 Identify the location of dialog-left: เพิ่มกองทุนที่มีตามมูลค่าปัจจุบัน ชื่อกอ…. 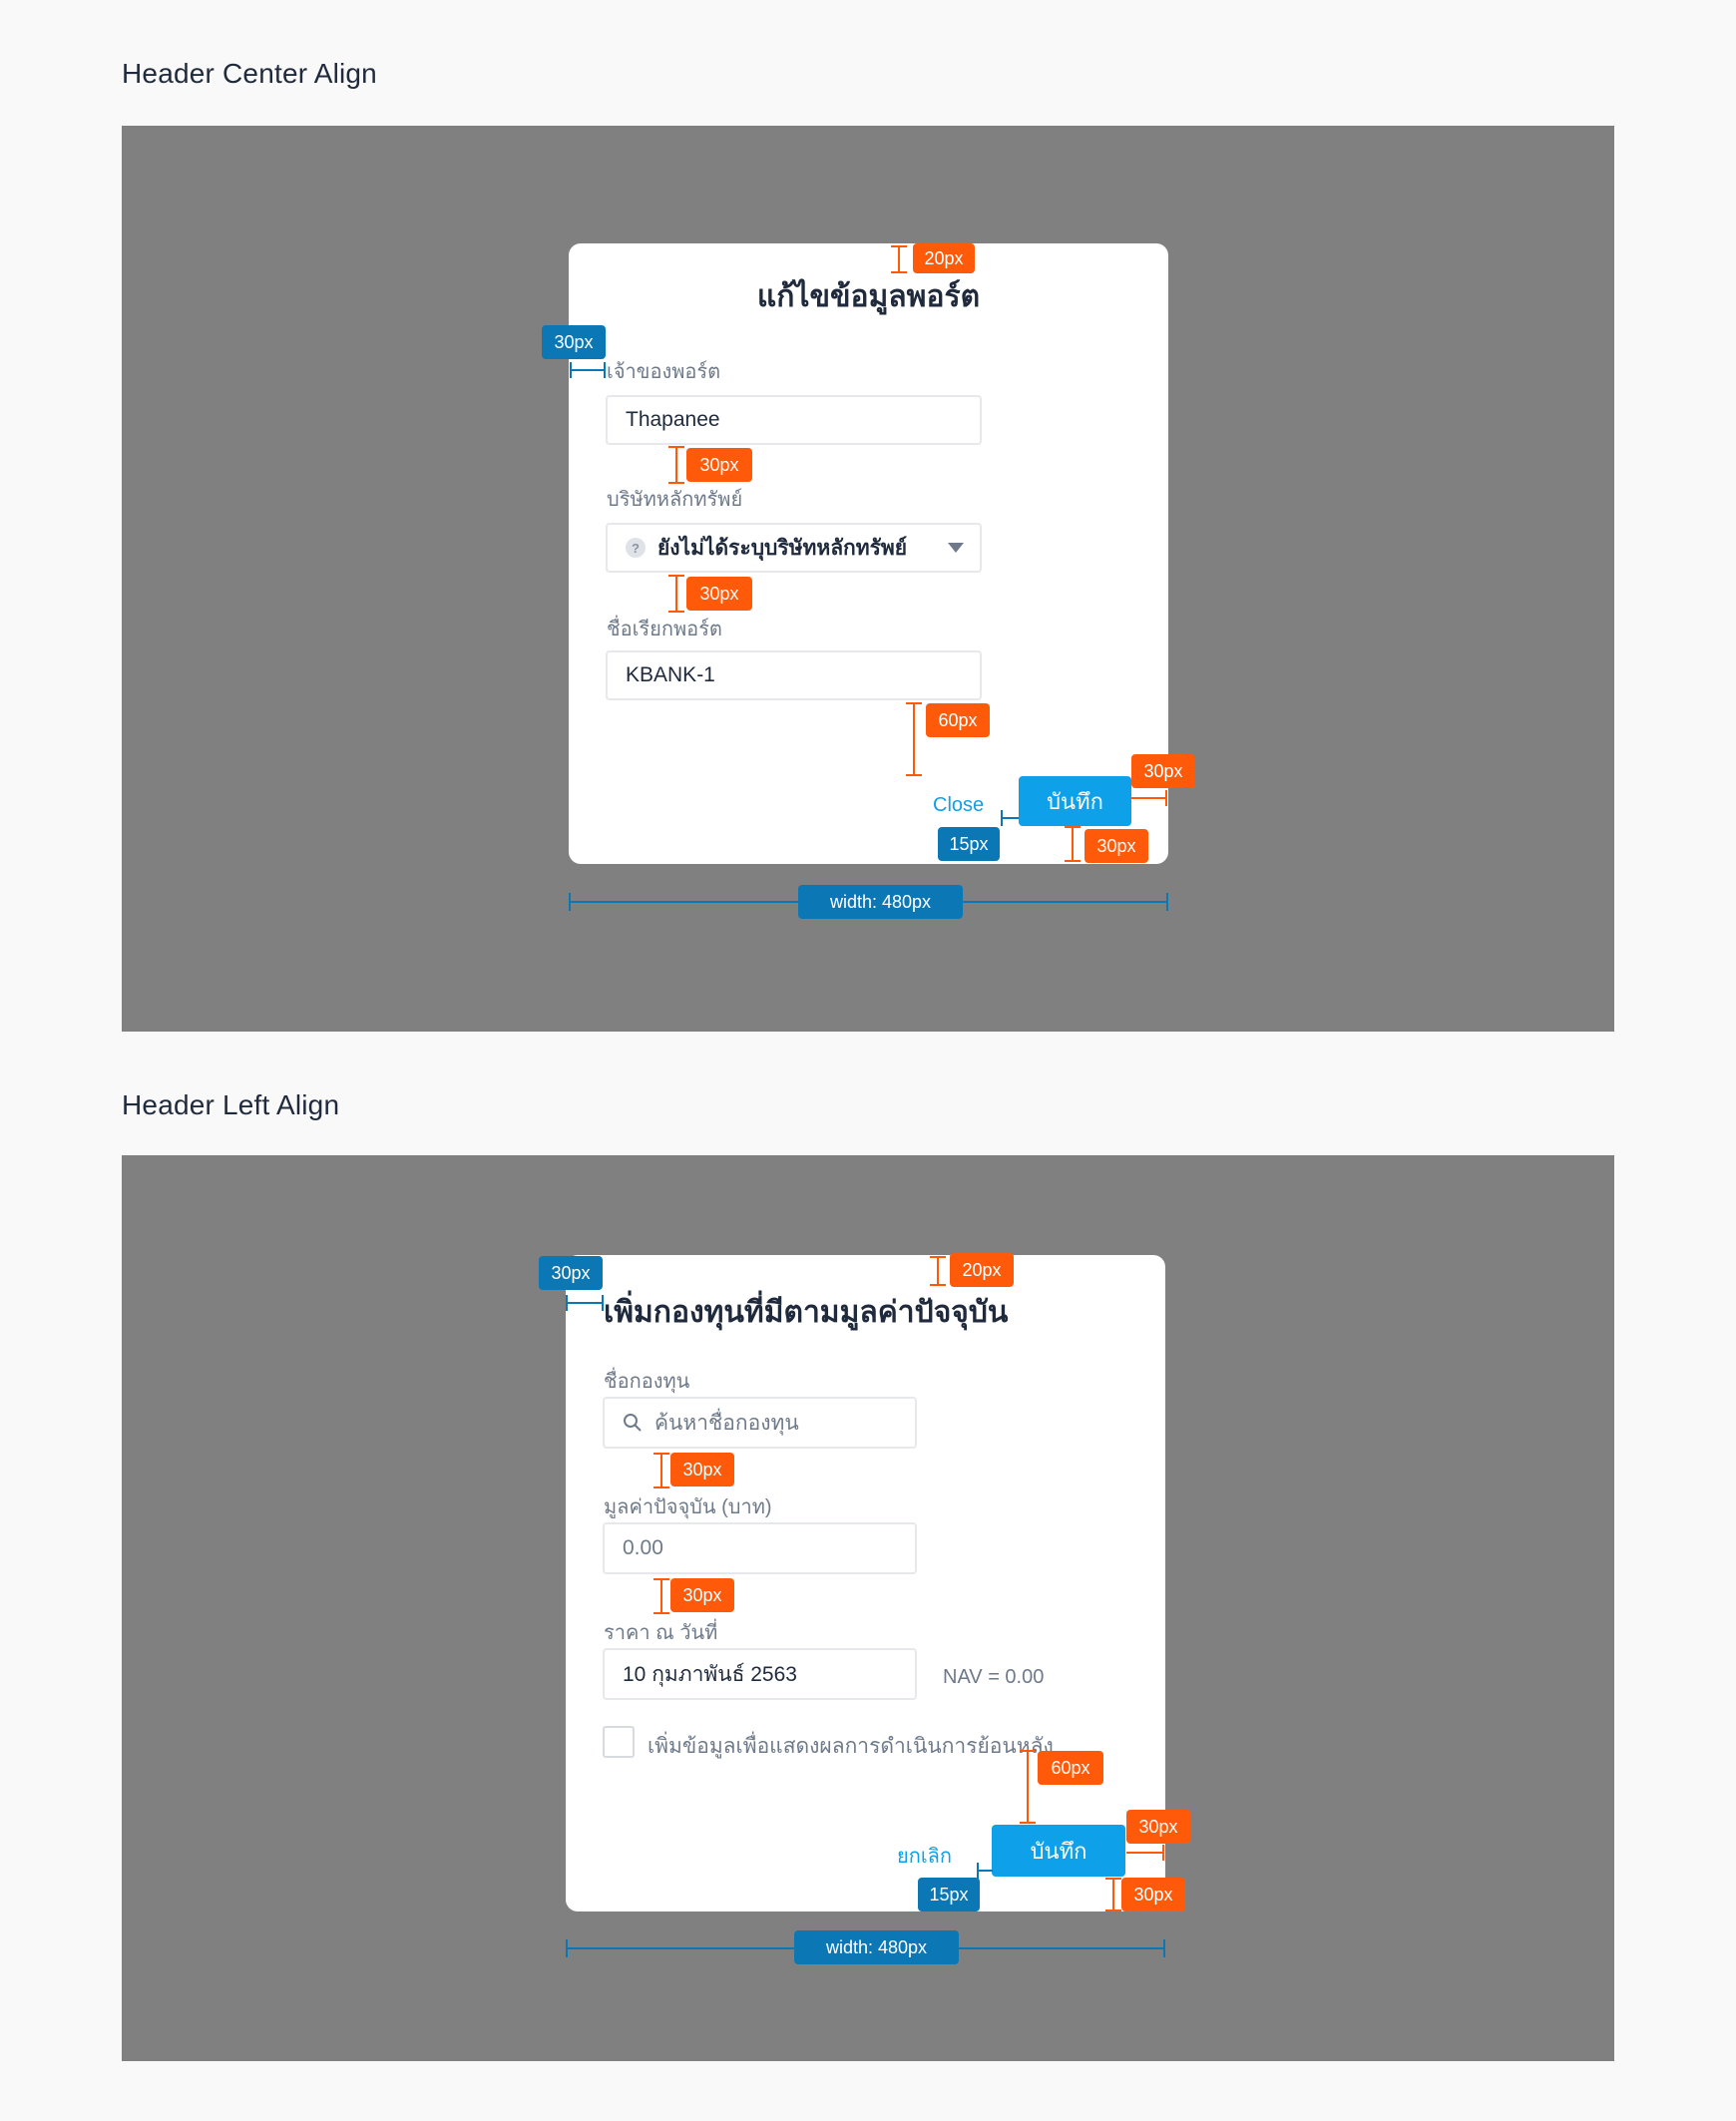
(865, 1583).